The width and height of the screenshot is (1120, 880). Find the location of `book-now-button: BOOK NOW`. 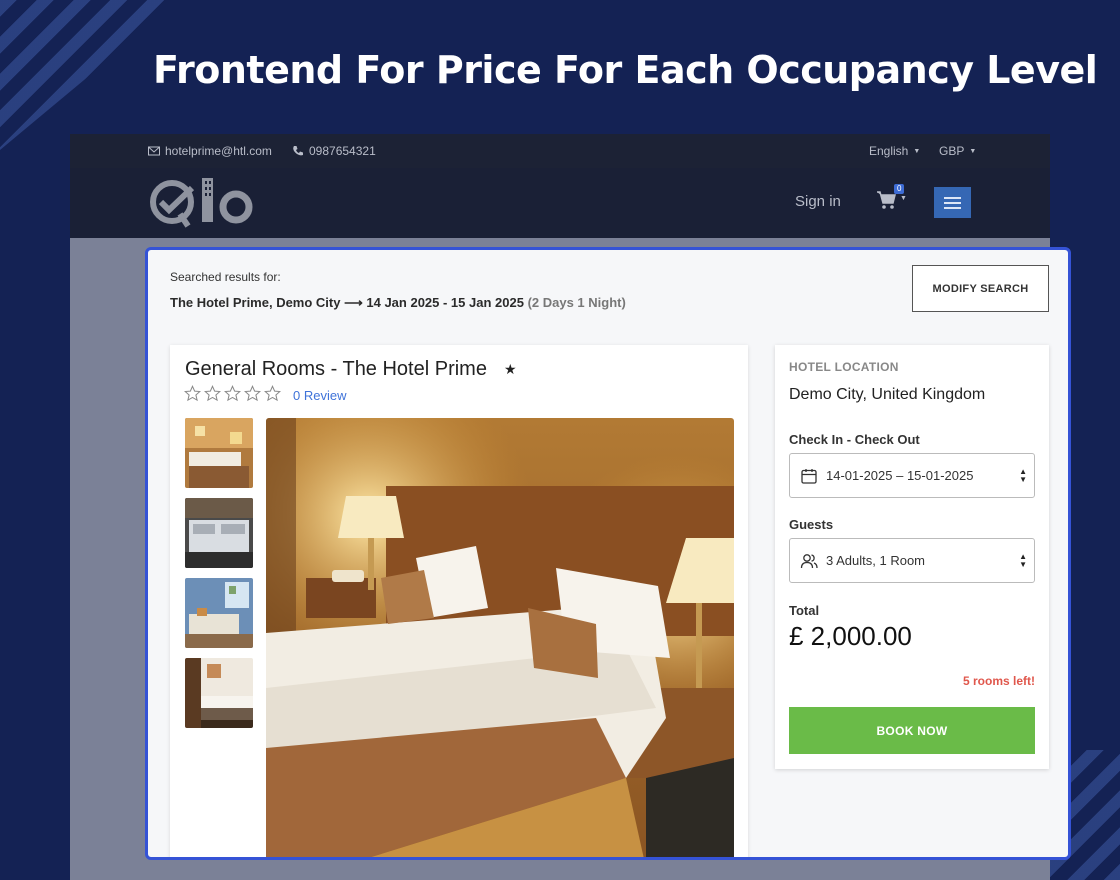

book-now-button: BOOK NOW is located at coordinates (912, 730).